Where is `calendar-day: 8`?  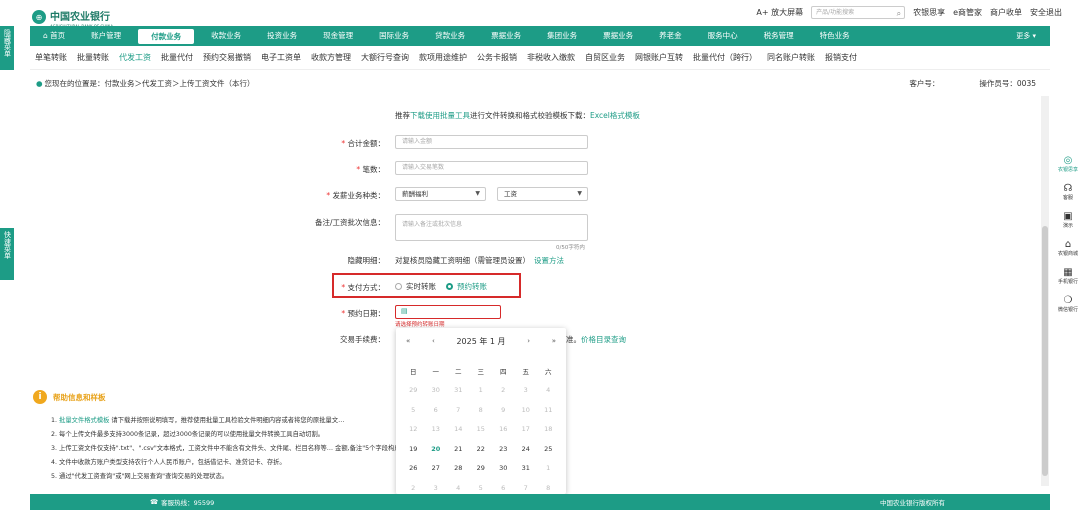 calendar-day: 8 is located at coordinates (481, 410).